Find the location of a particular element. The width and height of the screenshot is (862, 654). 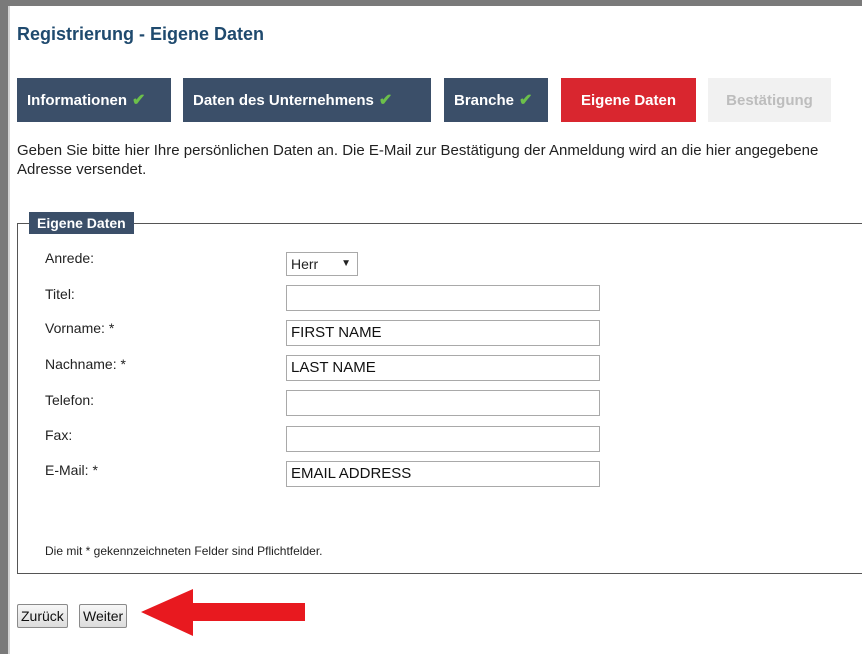

window-frame-left is located at coordinates (4, 327).